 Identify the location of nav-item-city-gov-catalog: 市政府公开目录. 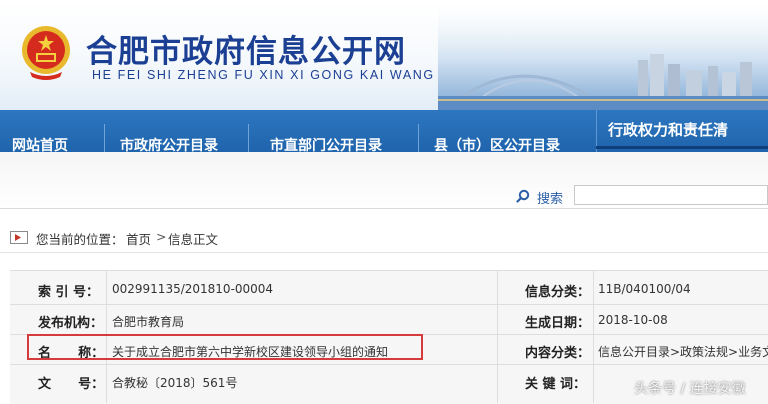
(169, 143).